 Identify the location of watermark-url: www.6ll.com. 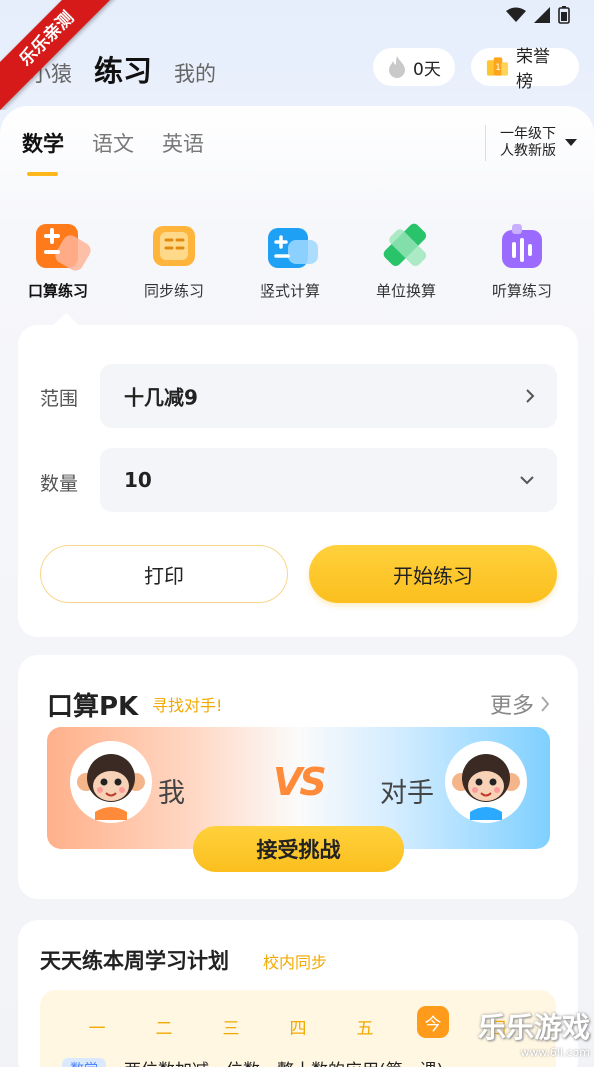
(555, 1052).